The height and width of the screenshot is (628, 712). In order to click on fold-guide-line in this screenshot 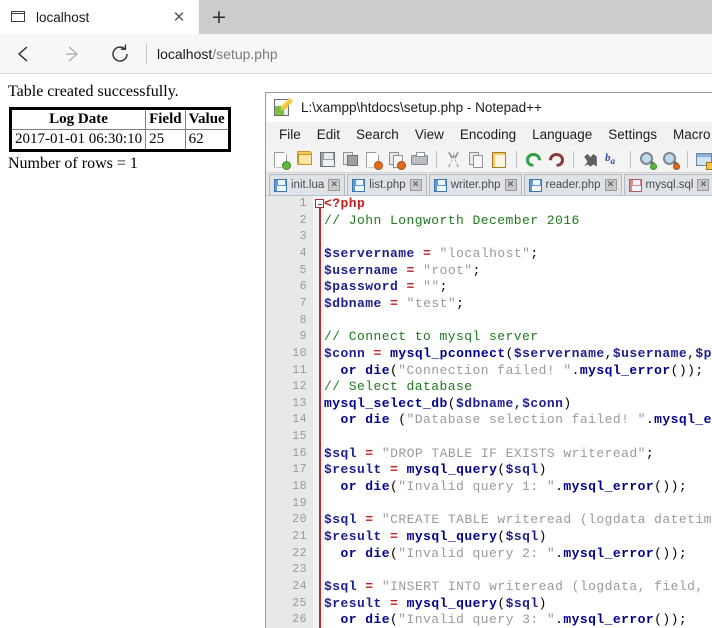, I will do `click(320, 418)`.